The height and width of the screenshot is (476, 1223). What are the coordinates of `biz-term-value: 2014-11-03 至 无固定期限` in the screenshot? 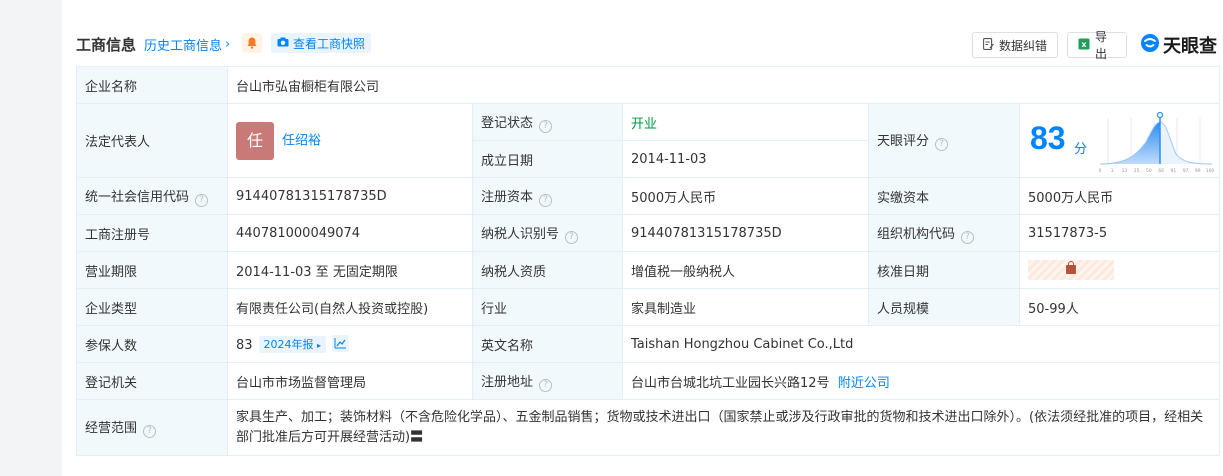 It's located at (350, 270).